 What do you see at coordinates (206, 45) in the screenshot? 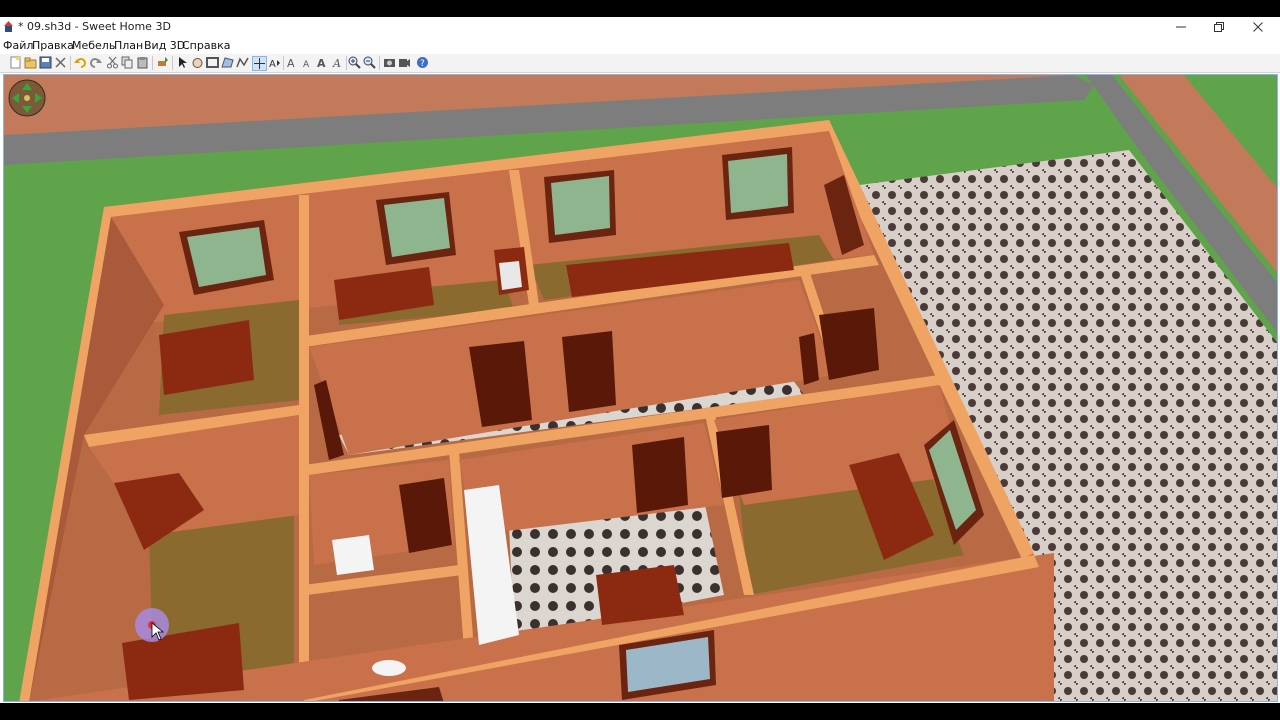
I see `menu-help: Справка` at bounding box center [206, 45].